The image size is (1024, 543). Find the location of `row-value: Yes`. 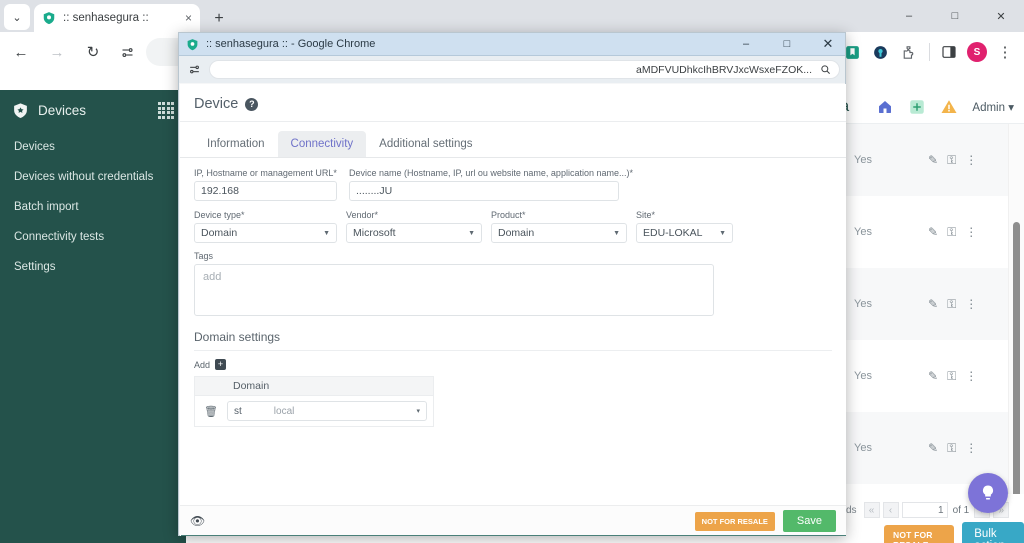

row-value: Yes is located at coordinates (863, 376).